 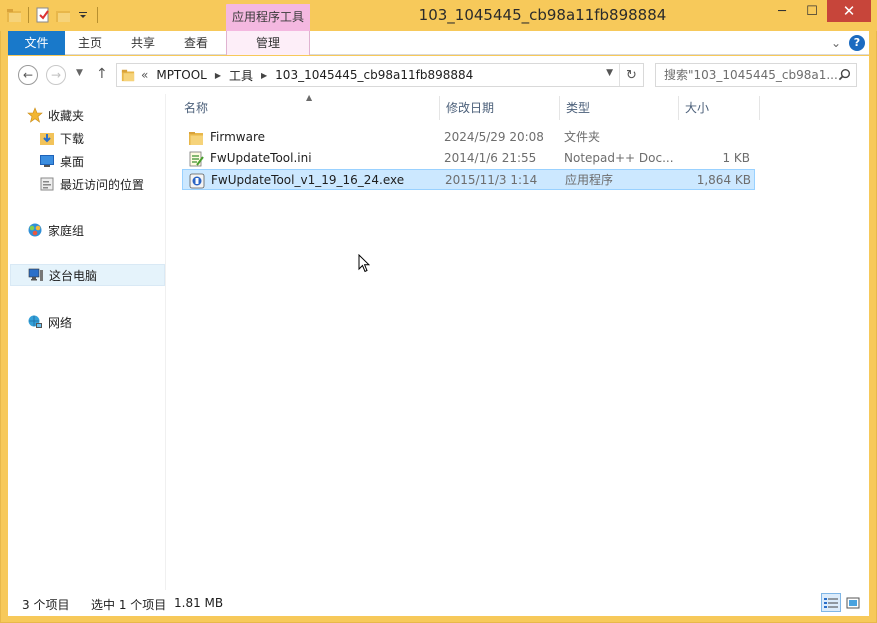 What do you see at coordinates (842, 602) in the screenshot?
I see `view-switcher` at bounding box center [842, 602].